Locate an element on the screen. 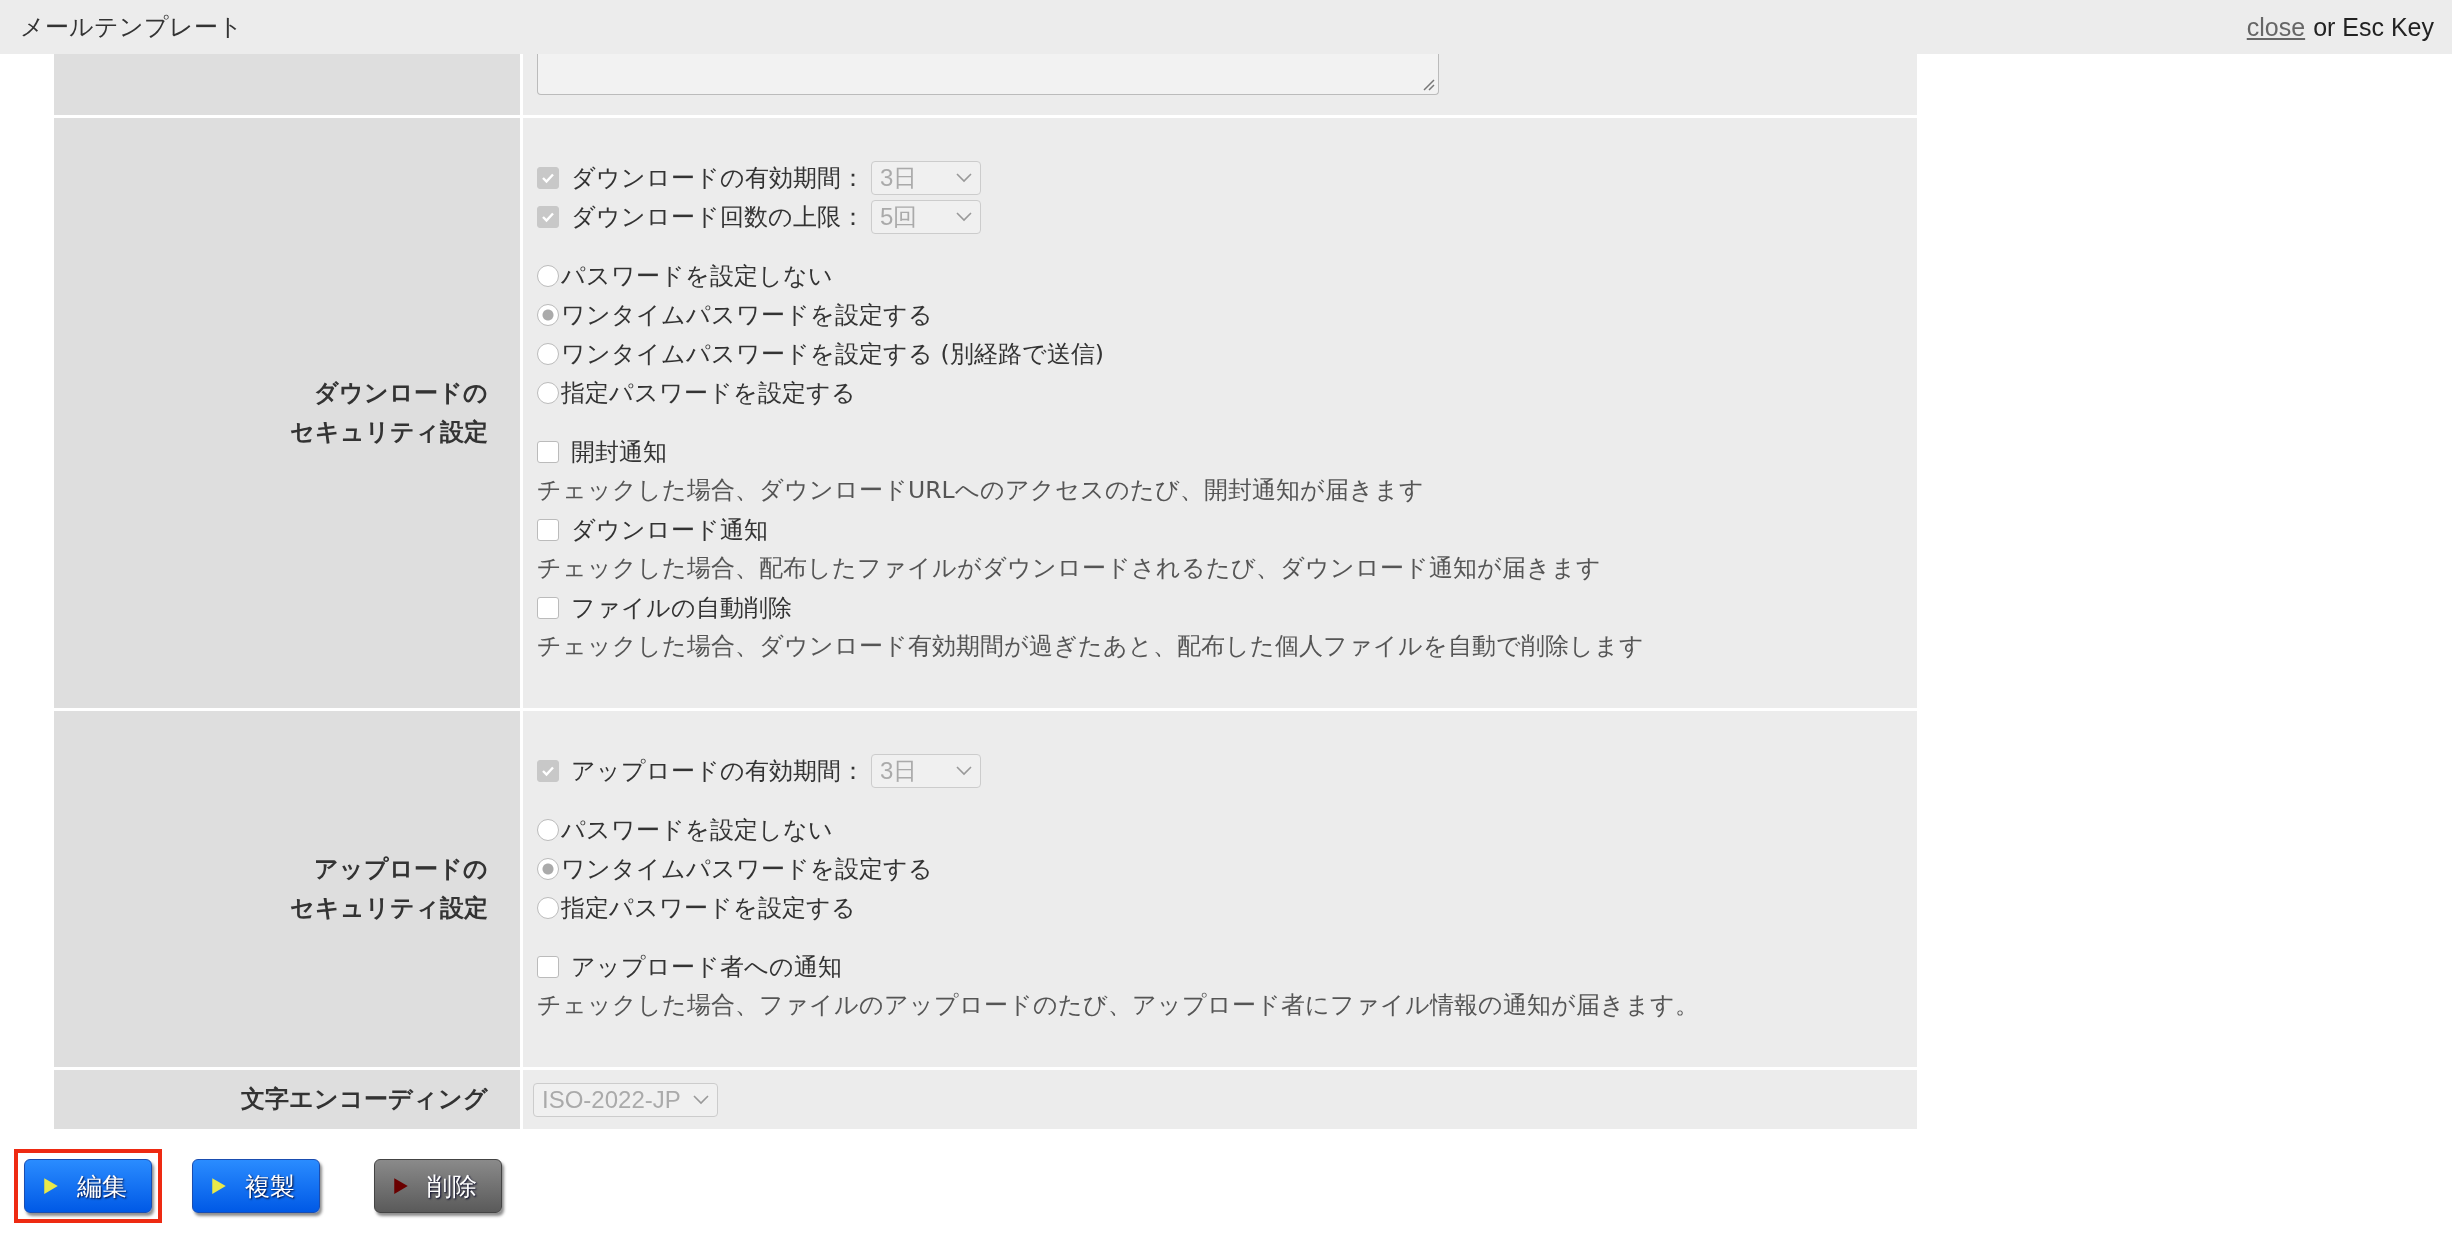  close-hint: or Esc Key is located at coordinates (2373, 27).